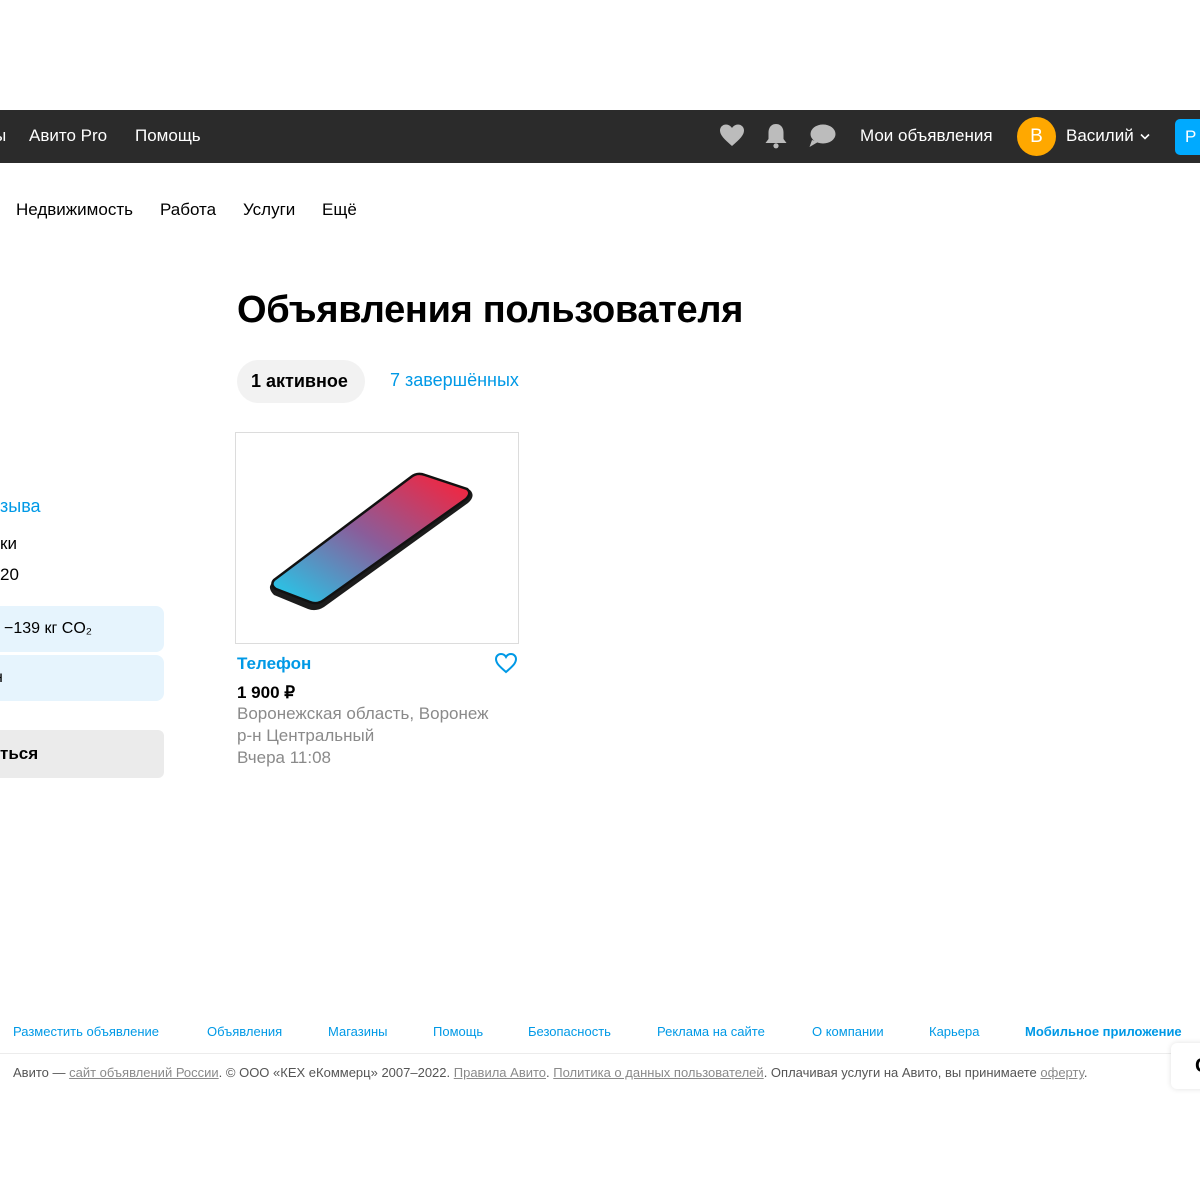 The height and width of the screenshot is (1200, 1200). What do you see at coordinates (711, 1031) in the screenshot?
I see `footer-link-advertising: Реклама на сайте` at bounding box center [711, 1031].